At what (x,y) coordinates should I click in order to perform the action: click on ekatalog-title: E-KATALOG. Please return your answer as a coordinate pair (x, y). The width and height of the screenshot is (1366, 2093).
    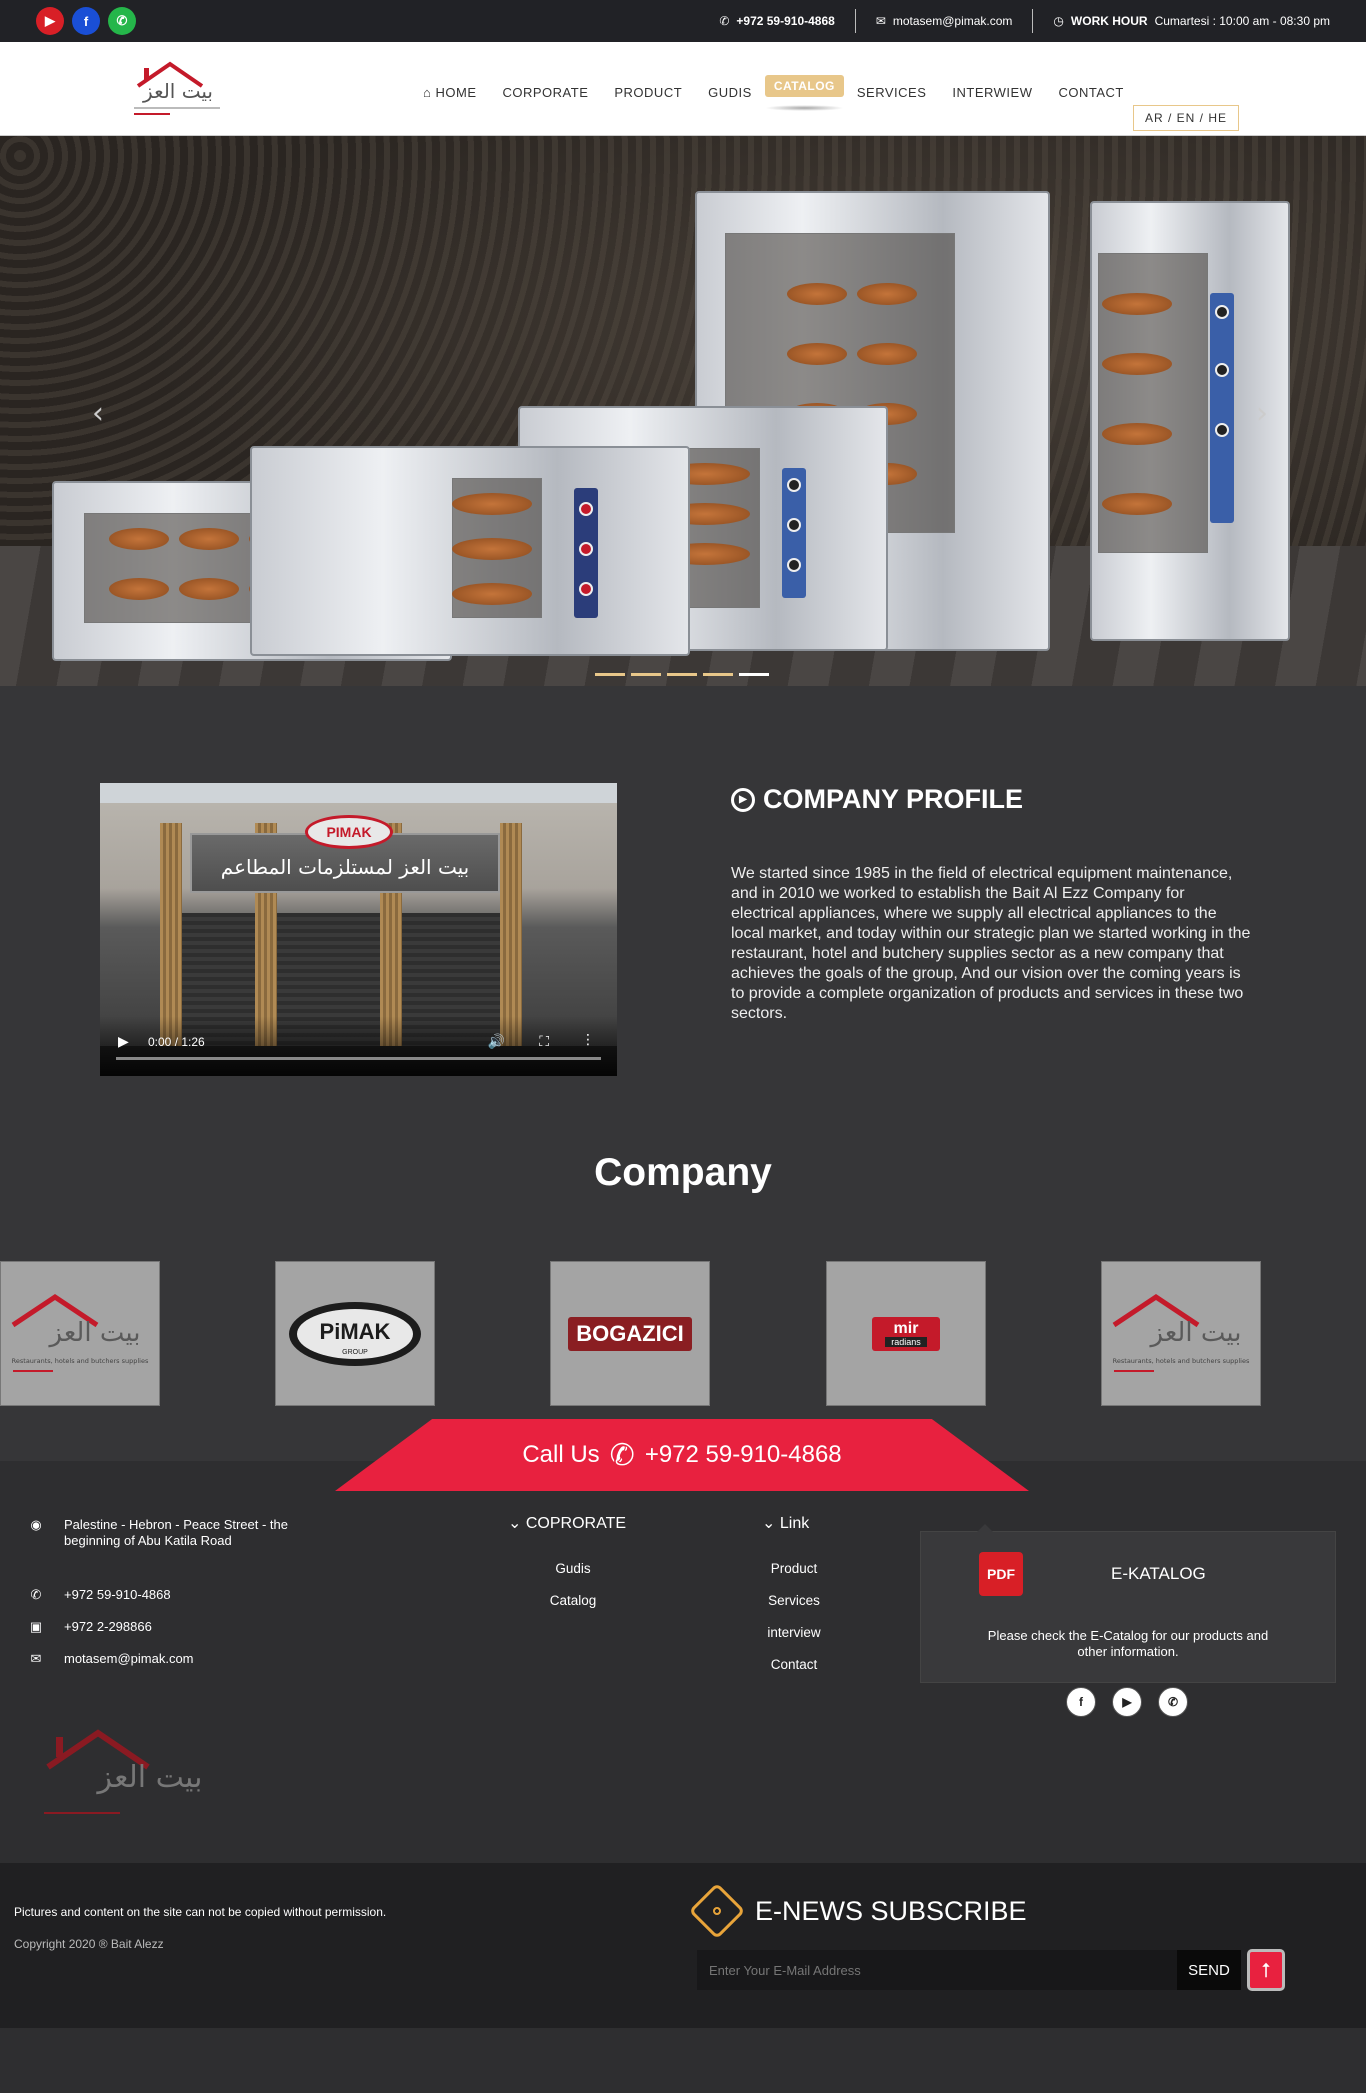
    Looking at the image, I should click on (1158, 1573).